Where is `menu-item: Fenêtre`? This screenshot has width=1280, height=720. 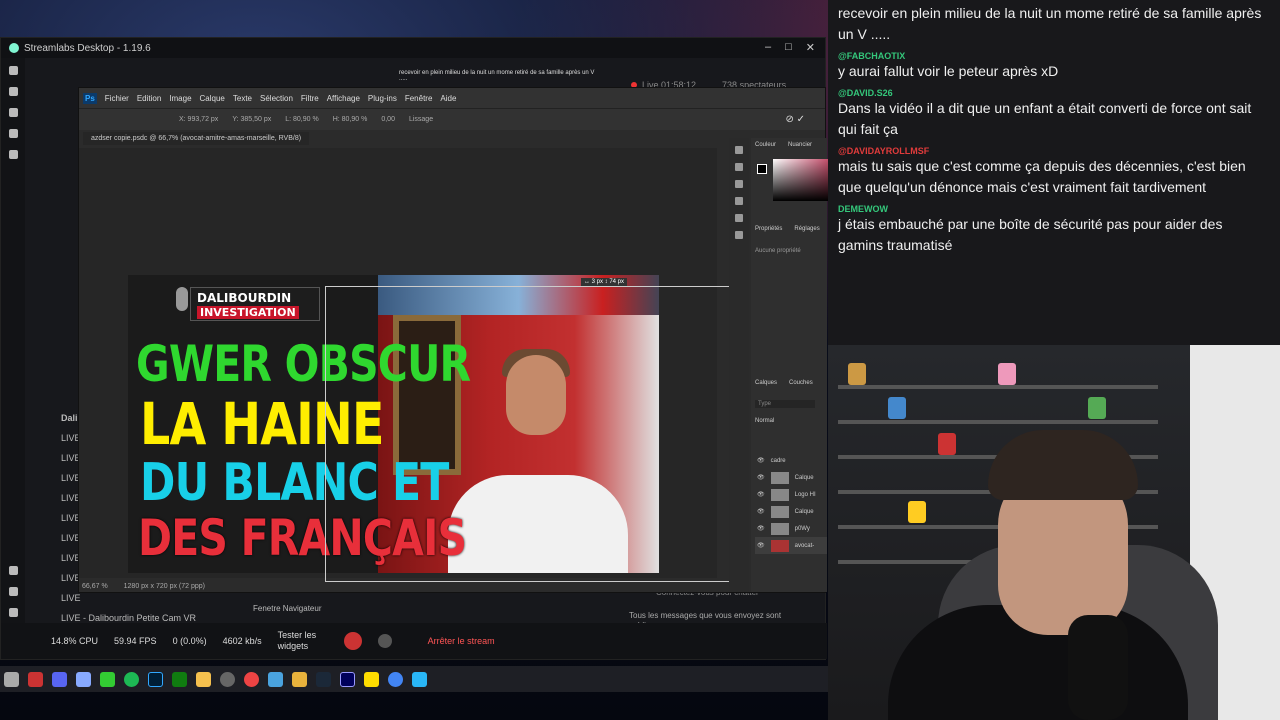
menu-item: Fenêtre is located at coordinates (419, 98).